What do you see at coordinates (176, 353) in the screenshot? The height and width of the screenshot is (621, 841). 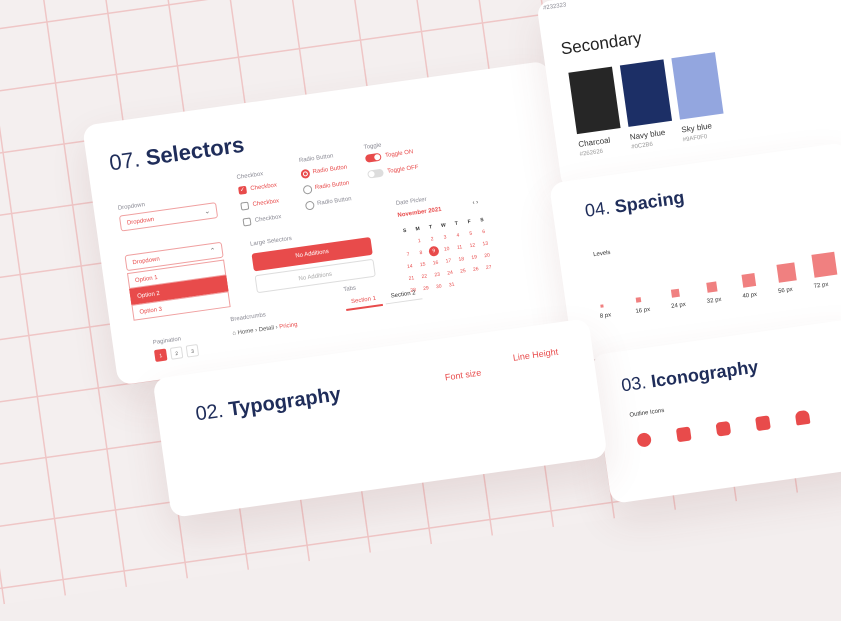 I see `page-button: 2` at bounding box center [176, 353].